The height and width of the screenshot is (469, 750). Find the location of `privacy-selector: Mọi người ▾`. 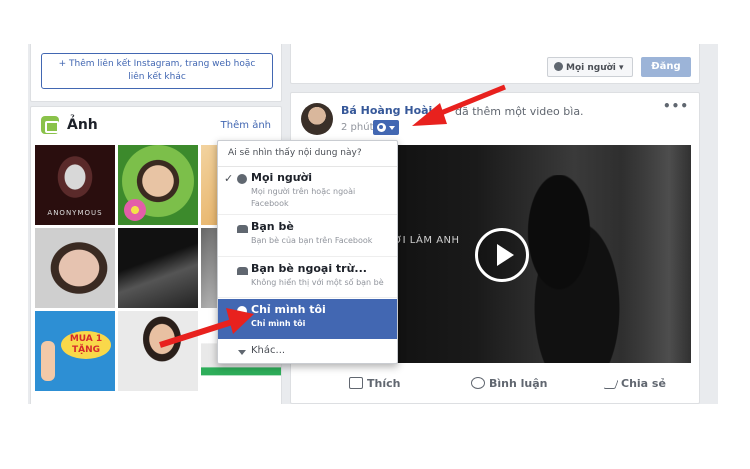

privacy-selector: Mọi người ▾ is located at coordinates (590, 67).